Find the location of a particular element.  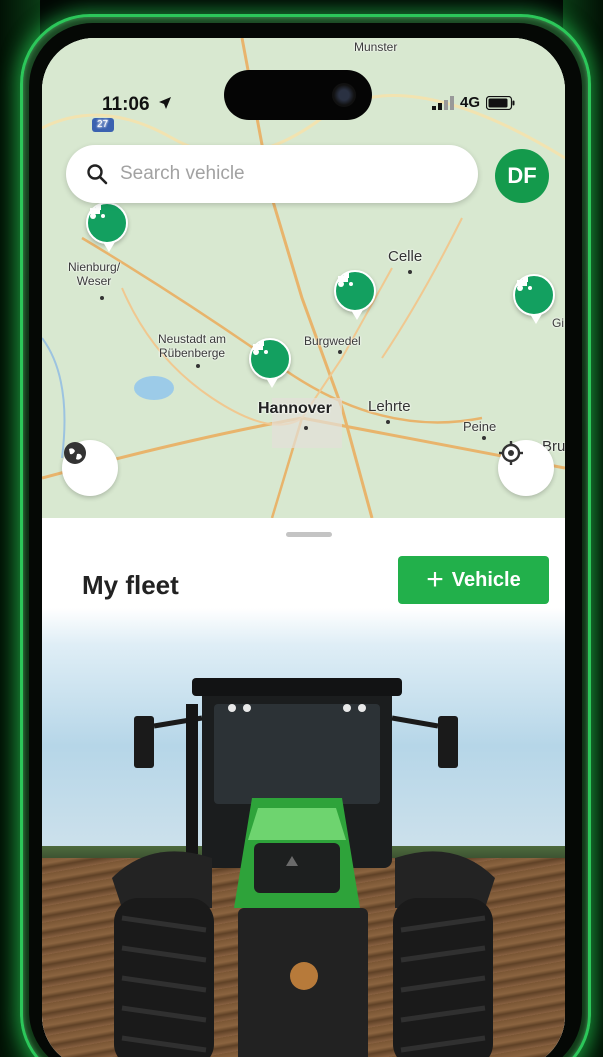

search-bar is located at coordinates (272, 174).